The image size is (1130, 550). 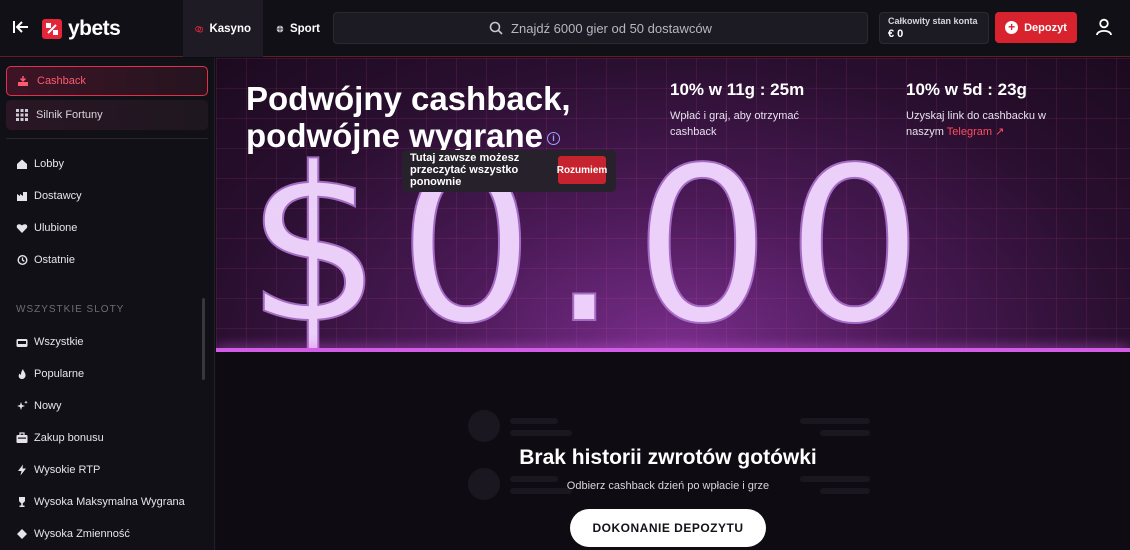 I want to click on volatility-icon, so click(x=22, y=534).